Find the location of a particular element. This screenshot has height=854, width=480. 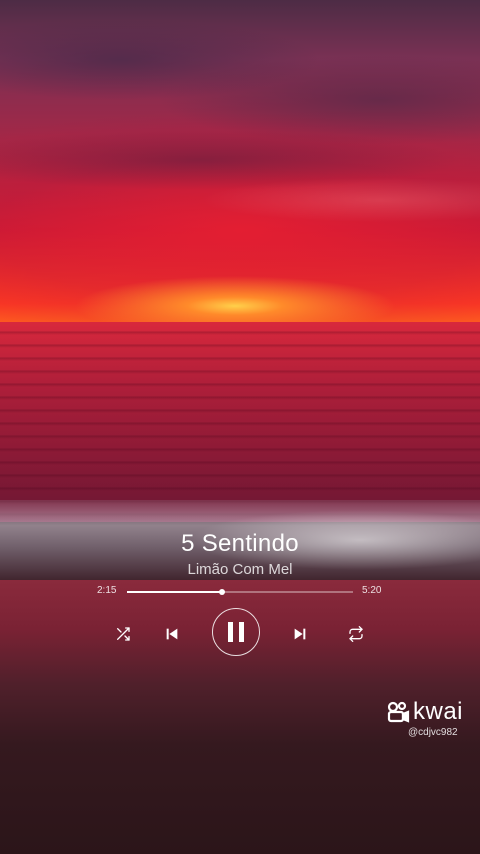

skip-next-icon is located at coordinates (300, 634).